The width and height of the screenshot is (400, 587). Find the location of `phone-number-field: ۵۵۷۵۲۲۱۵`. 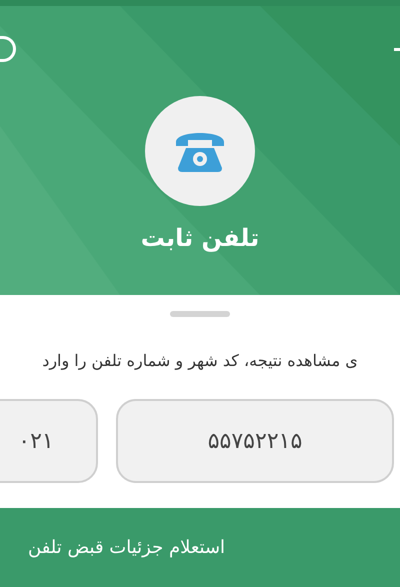

phone-number-field: ۵۵۷۵۲۲۱۵ is located at coordinates (255, 441).